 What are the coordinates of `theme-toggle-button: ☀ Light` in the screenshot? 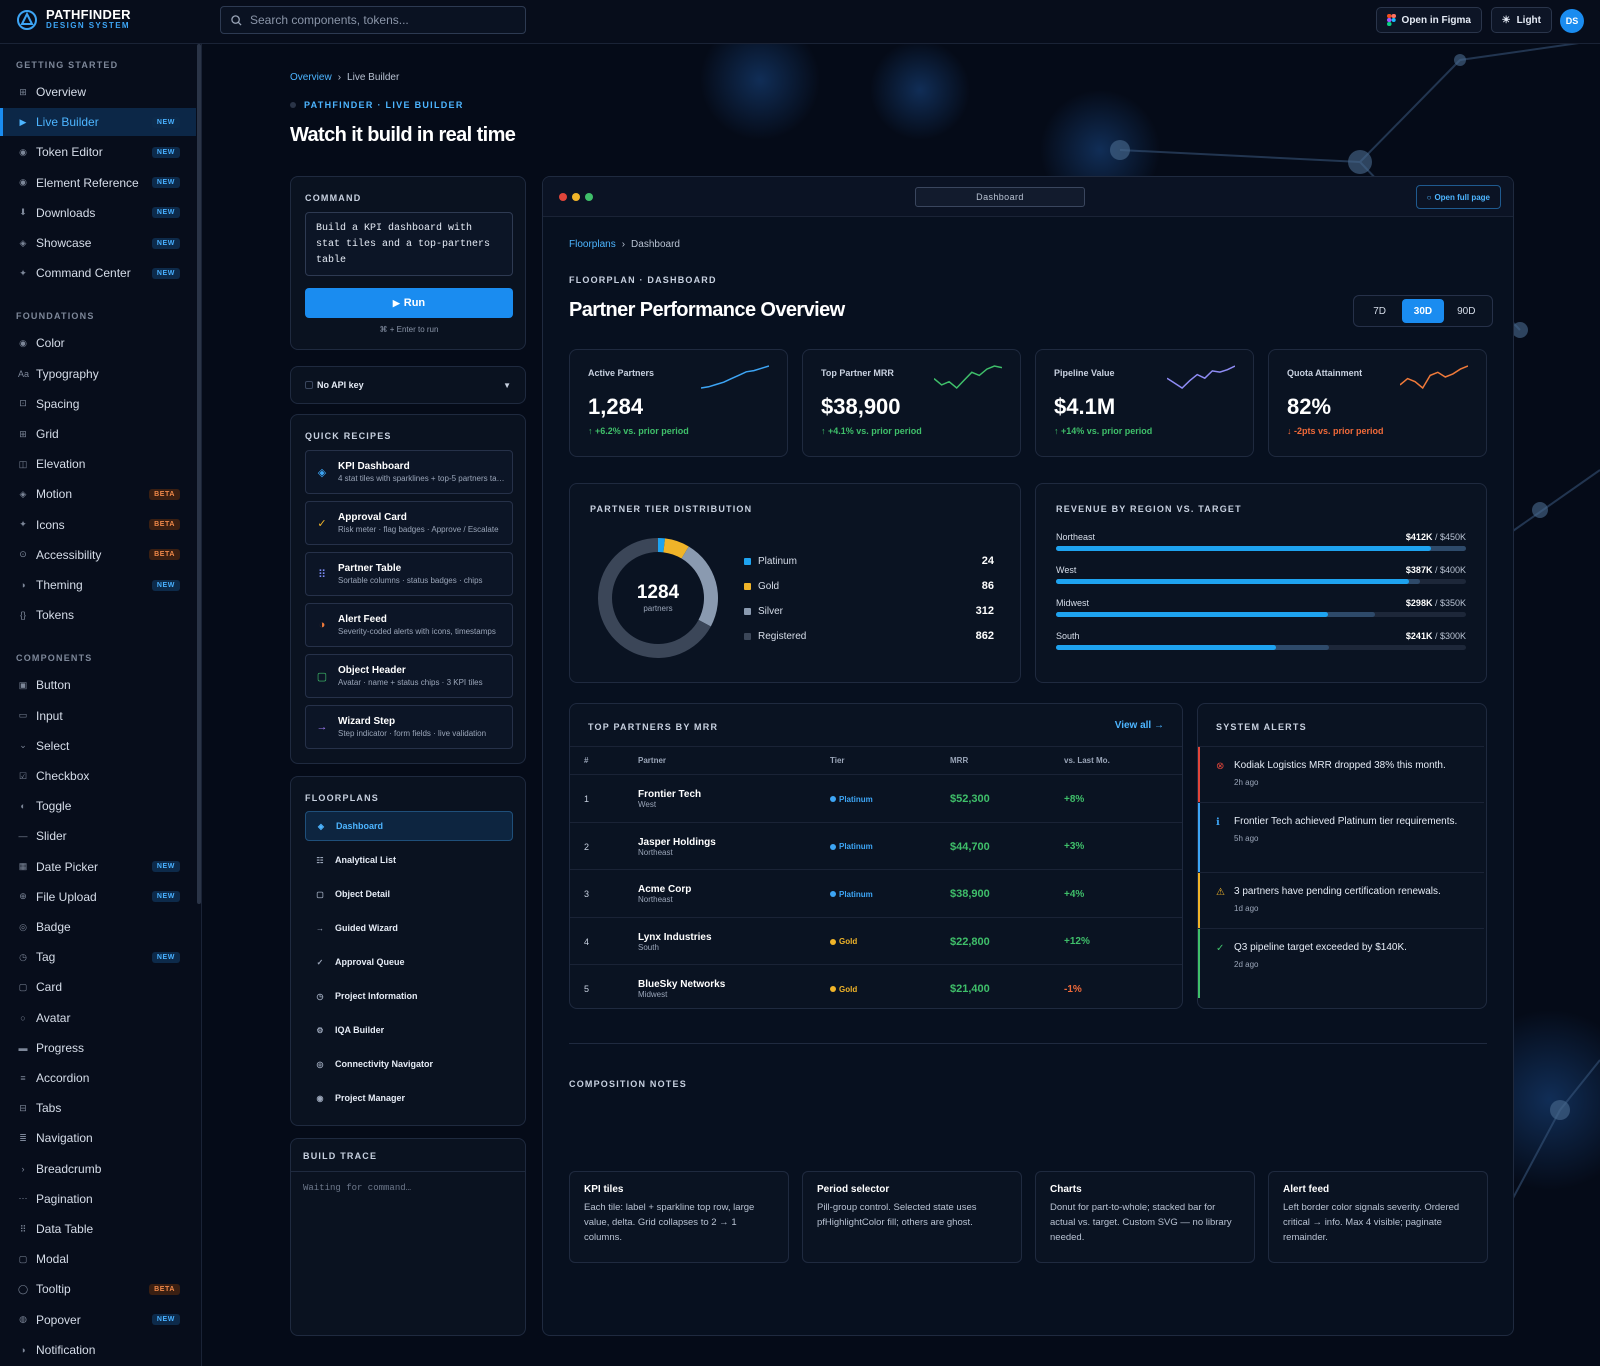 It's located at (1521, 20).